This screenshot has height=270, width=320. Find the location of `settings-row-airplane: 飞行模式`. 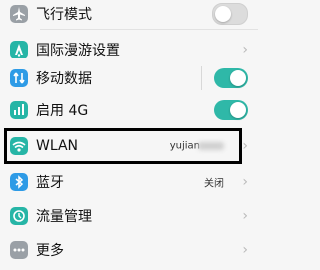

settings-row-airplane: 飞行模式 is located at coordinates (129, 15).